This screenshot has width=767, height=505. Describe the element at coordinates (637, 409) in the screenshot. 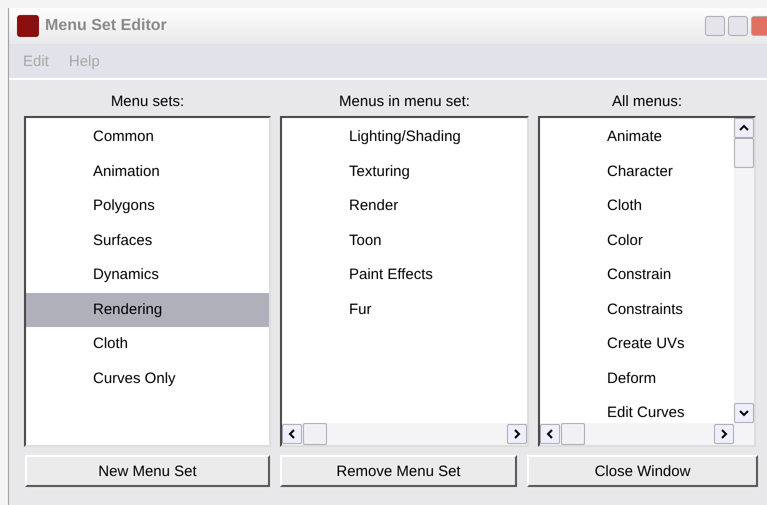

I see `list-item: Edit Curves` at that location.